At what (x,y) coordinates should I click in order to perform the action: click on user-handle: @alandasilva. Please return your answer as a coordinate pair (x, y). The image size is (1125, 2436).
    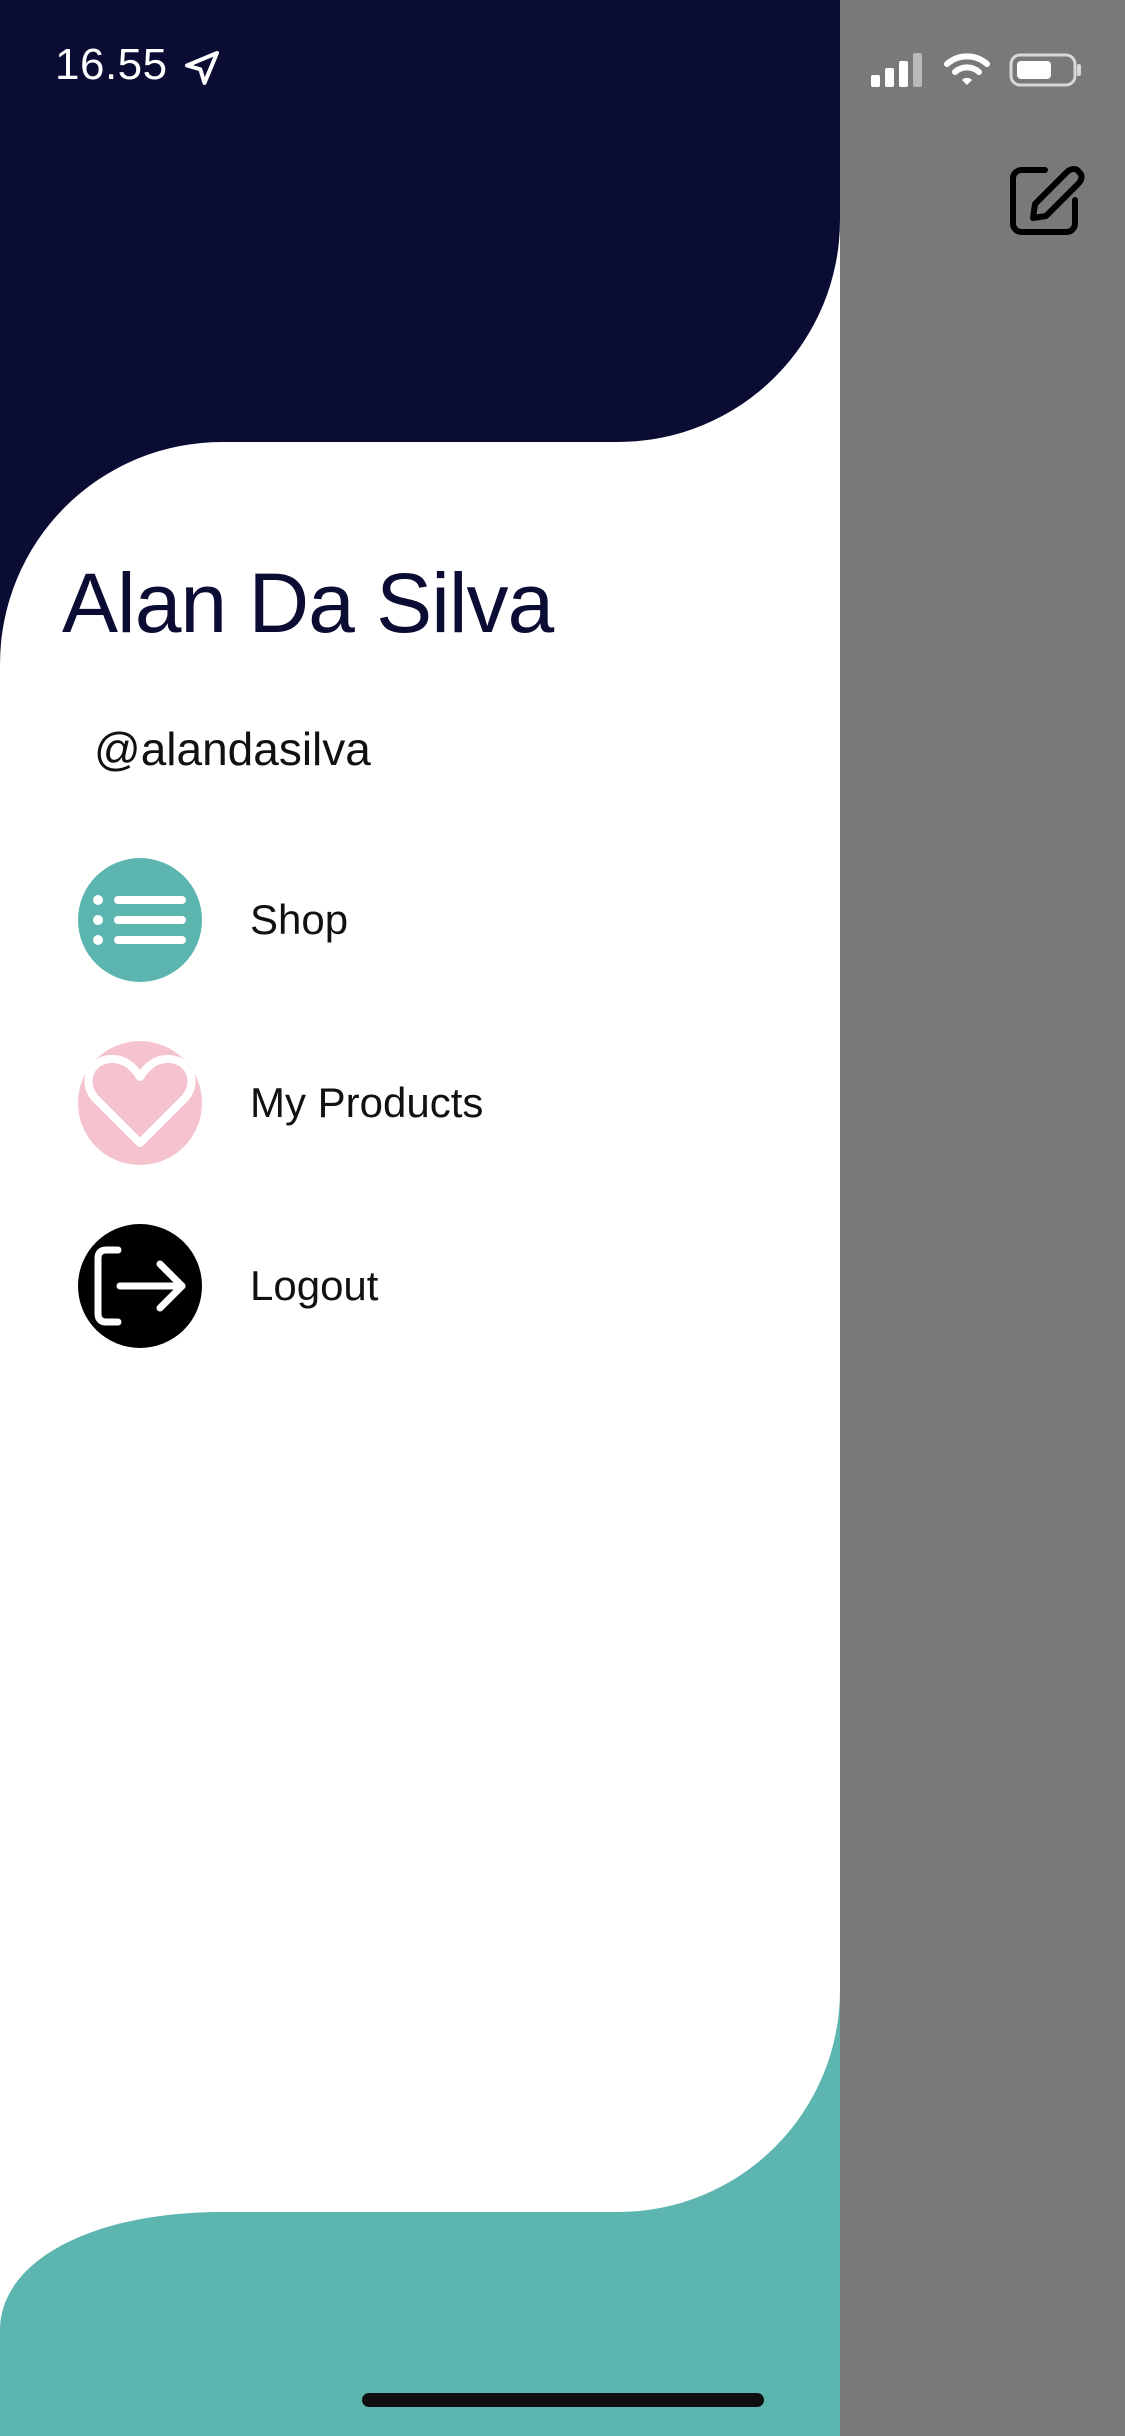
    Looking at the image, I should click on (232, 749).